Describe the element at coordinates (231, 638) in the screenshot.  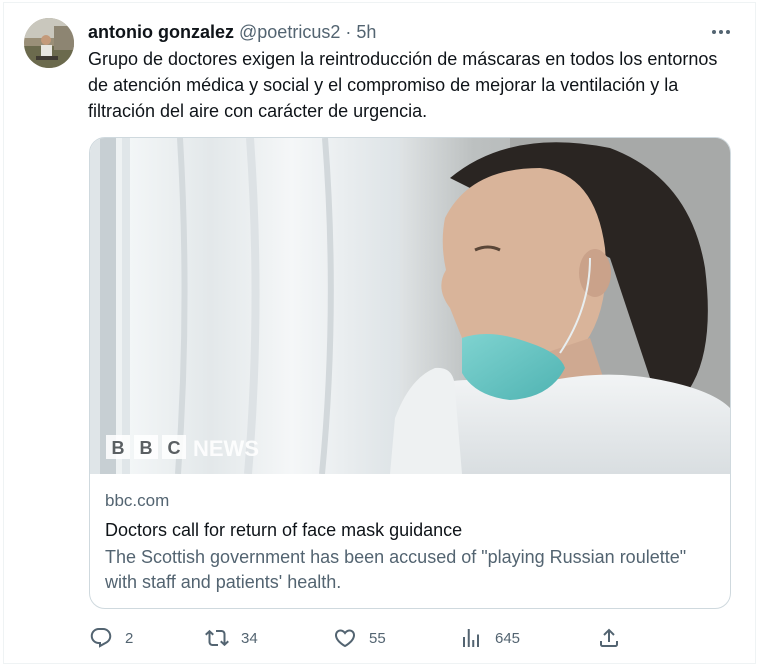
I see `retweet-button: 34` at that location.